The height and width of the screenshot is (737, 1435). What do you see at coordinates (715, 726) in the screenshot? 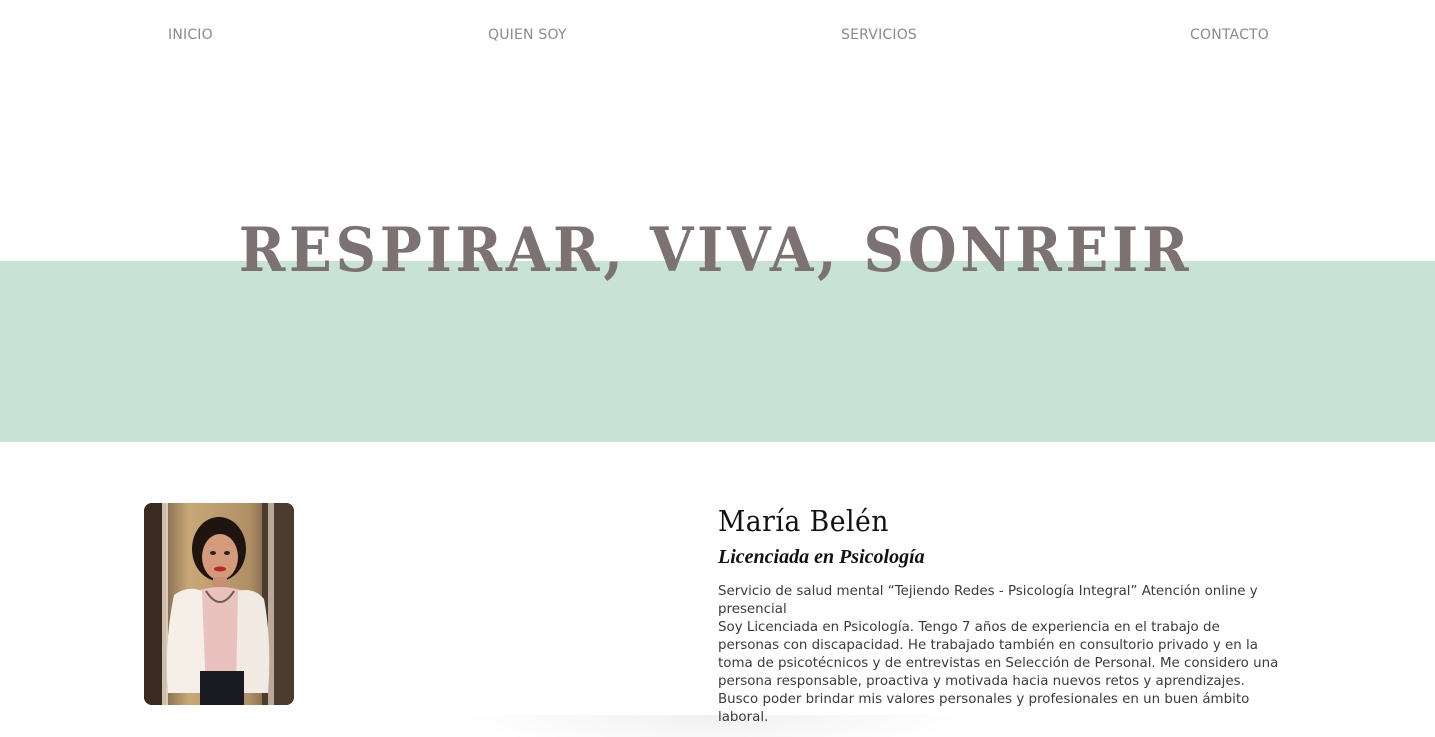
I see `bottom-shadow` at bounding box center [715, 726].